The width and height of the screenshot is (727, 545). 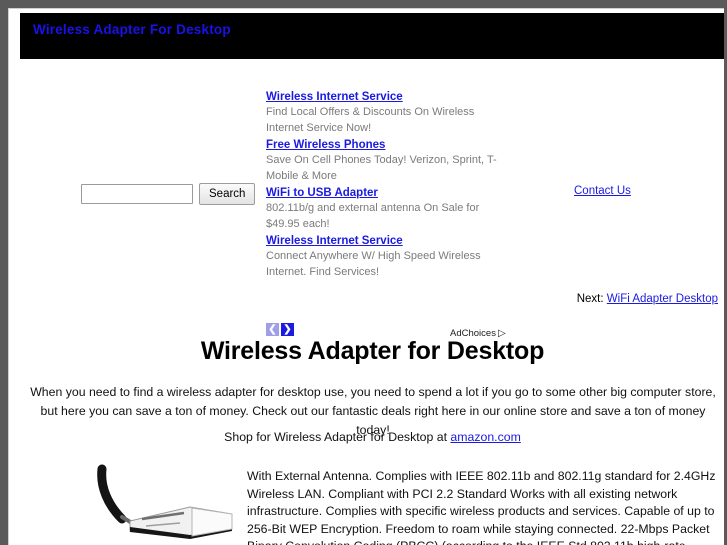 I want to click on search-input, so click(x=137, y=194).